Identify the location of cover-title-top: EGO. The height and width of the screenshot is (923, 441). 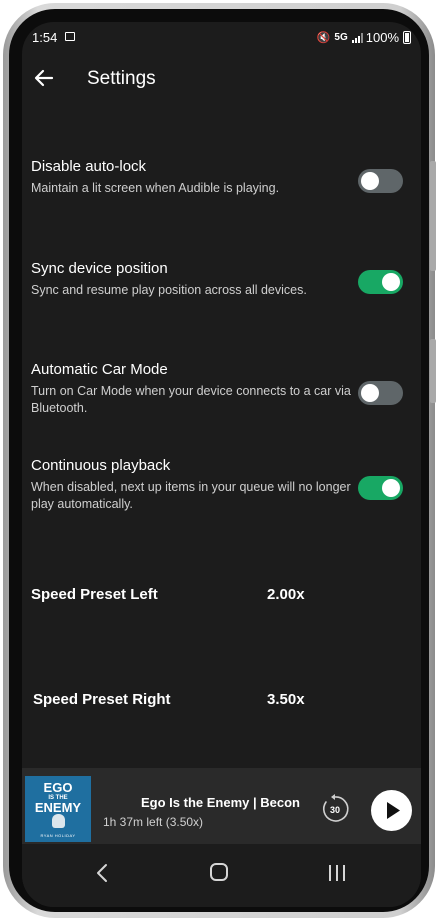
(58, 787).